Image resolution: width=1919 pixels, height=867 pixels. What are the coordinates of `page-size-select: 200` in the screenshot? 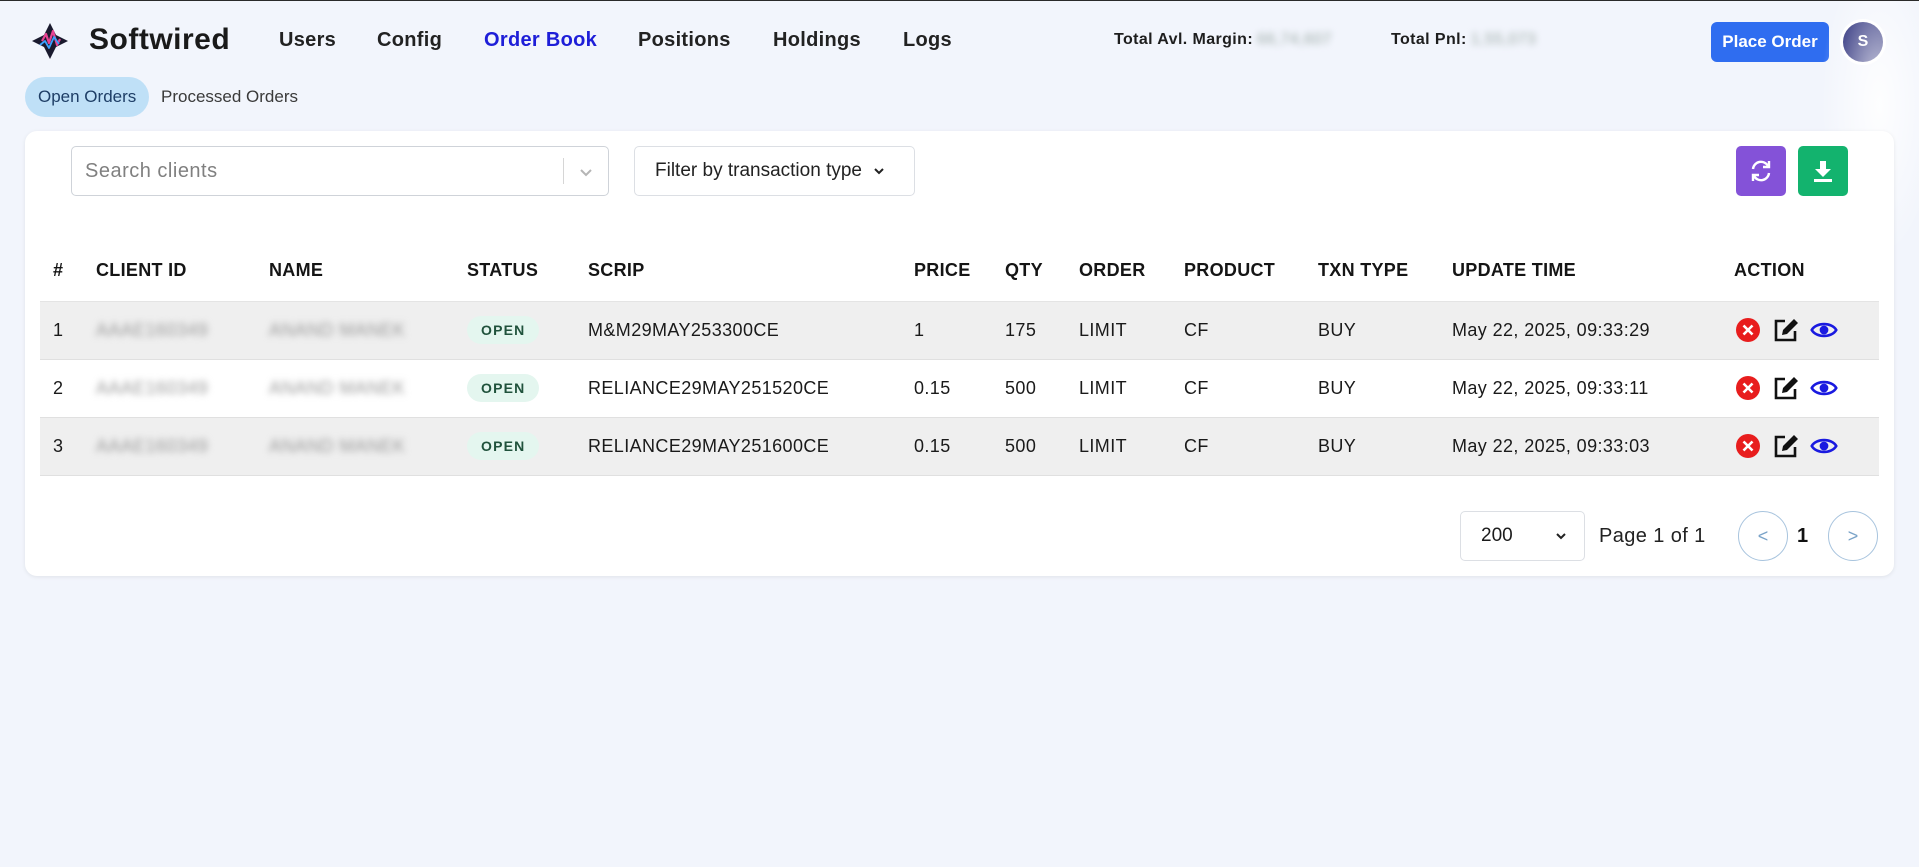 It's located at (1522, 536).